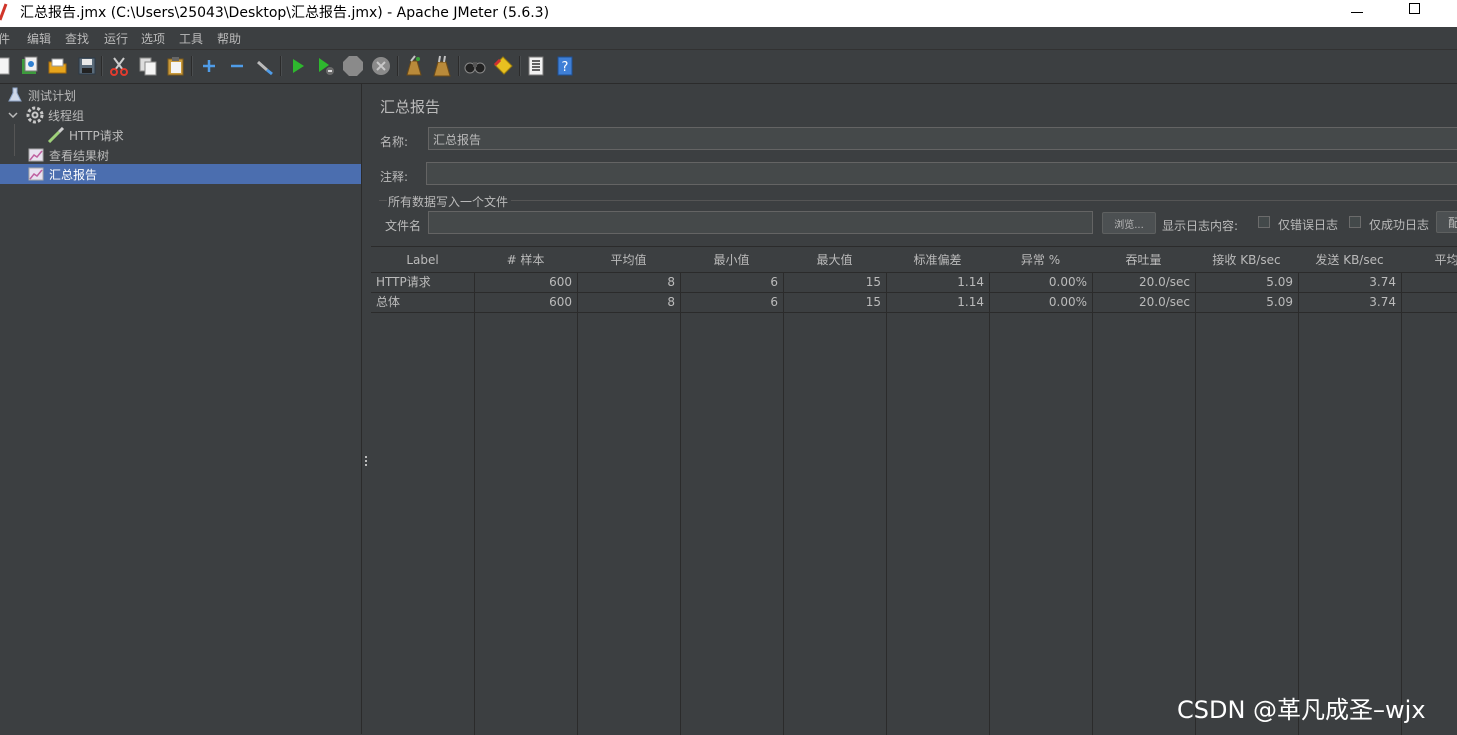 Image resolution: width=1457 pixels, height=735 pixels. Describe the element at coordinates (30, 66) in the screenshot. I see `templates-icon` at that location.